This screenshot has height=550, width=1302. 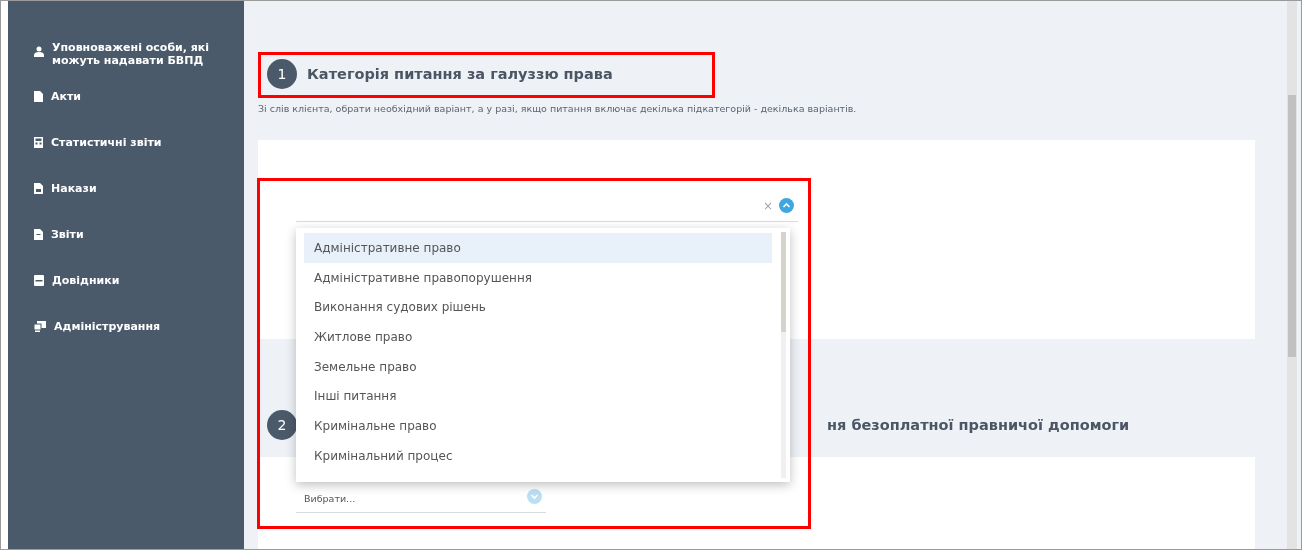 What do you see at coordinates (282, 74) in the screenshot?
I see `step-number: 1` at bounding box center [282, 74].